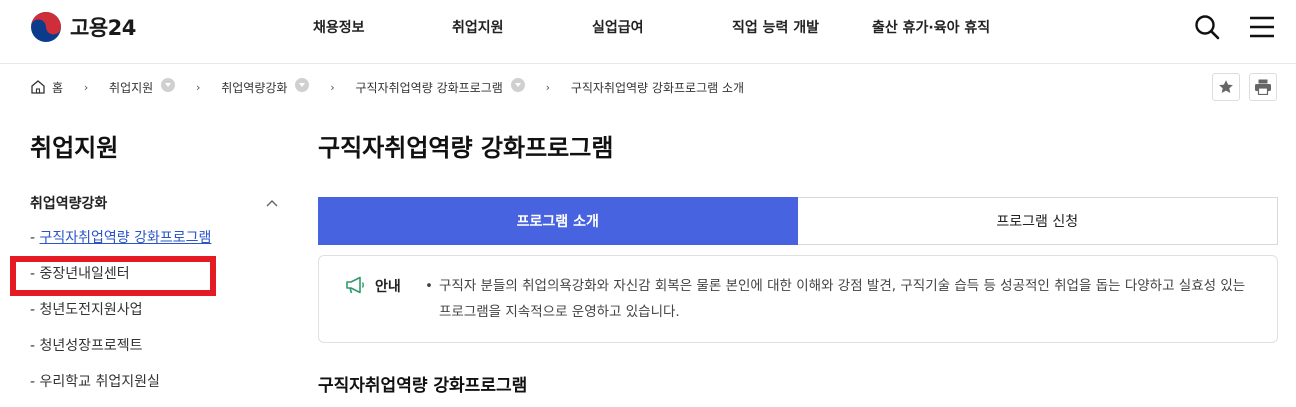  Describe the element at coordinates (1262, 27) in the screenshot. I see `menu-icon` at that location.